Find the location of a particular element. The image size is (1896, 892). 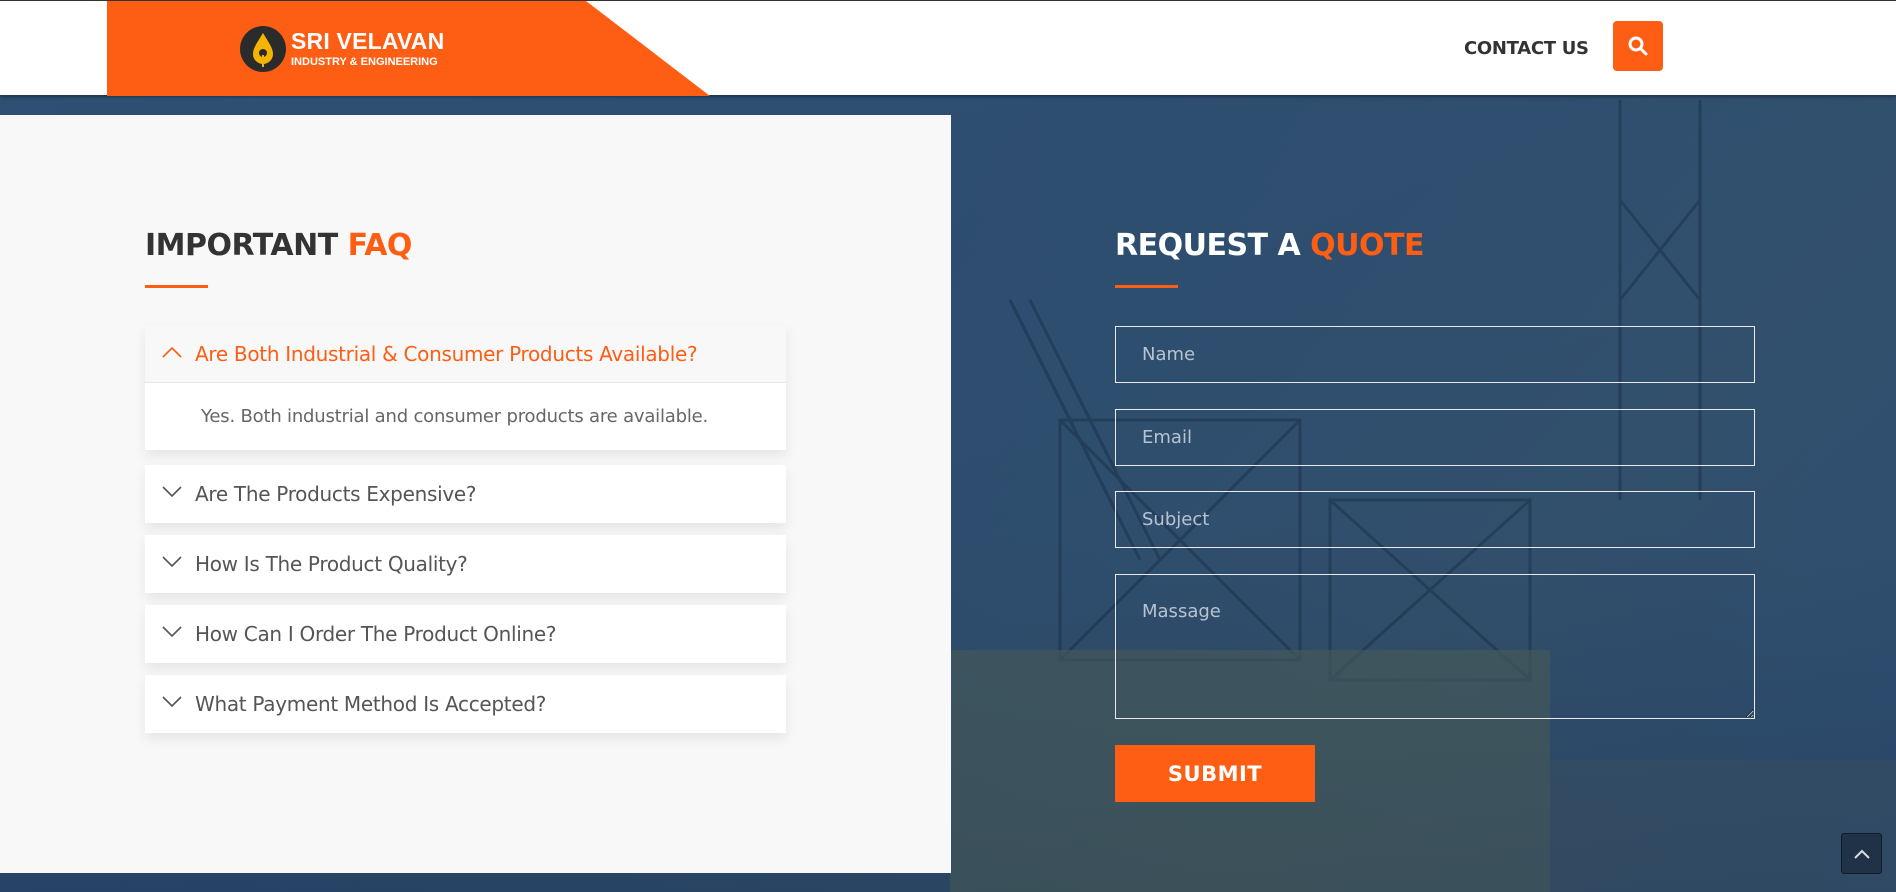

faq-question: How Can I Order The Product Online? is located at coordinates (465, 634).